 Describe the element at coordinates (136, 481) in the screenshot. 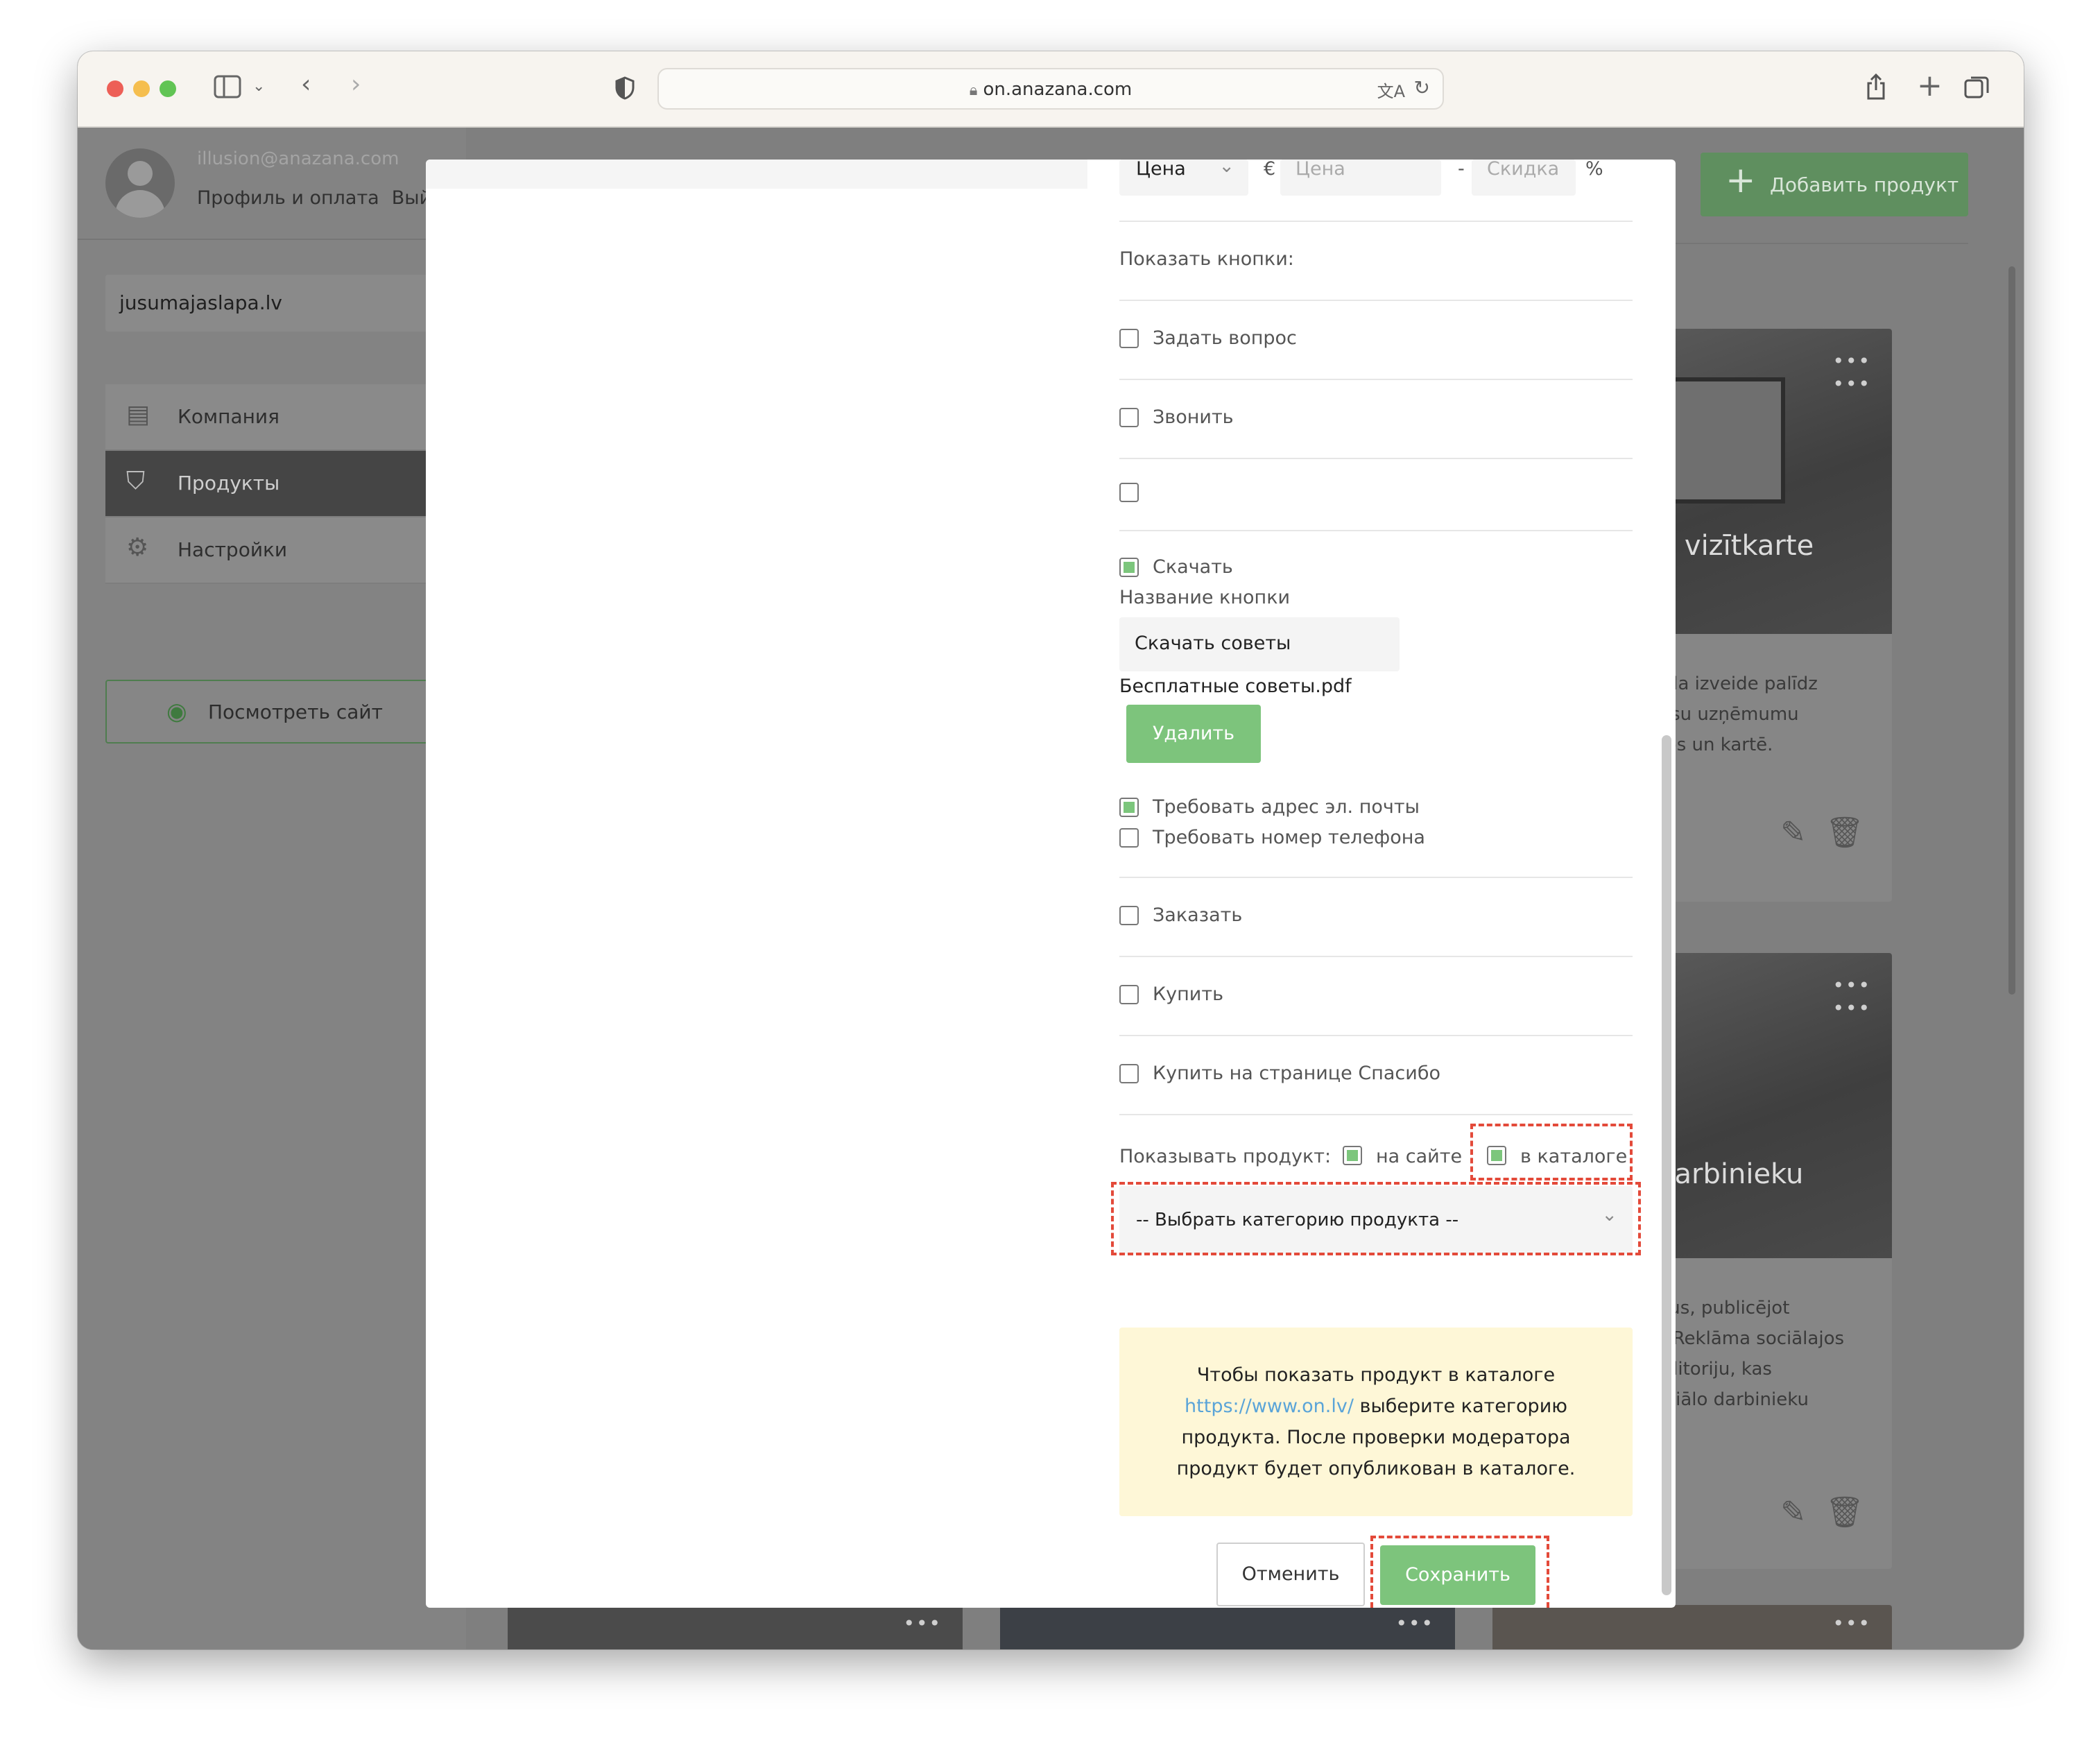

I see `shopping-bag-icon: ⛉` at that location.